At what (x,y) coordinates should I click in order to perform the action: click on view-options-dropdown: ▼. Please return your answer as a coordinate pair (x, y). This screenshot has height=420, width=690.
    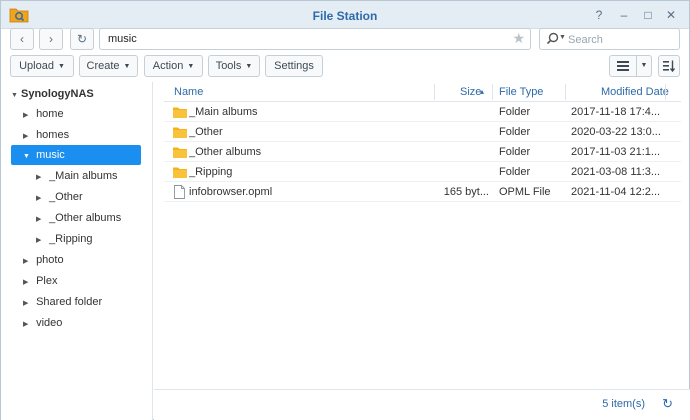
    Looking at the image, I should click on (644, 66).